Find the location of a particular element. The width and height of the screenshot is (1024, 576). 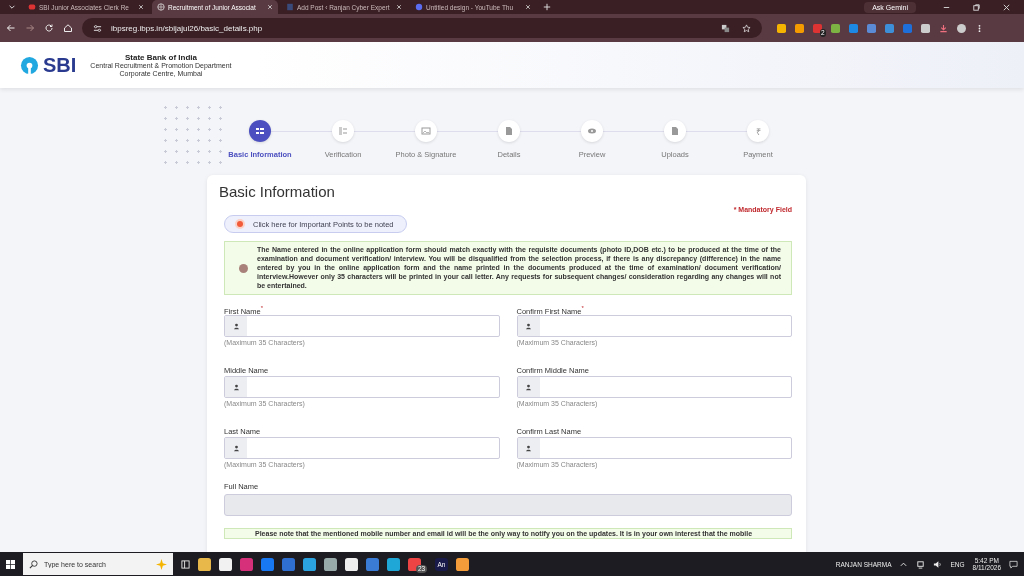

translate-icon is located at coordinates (725, 28).